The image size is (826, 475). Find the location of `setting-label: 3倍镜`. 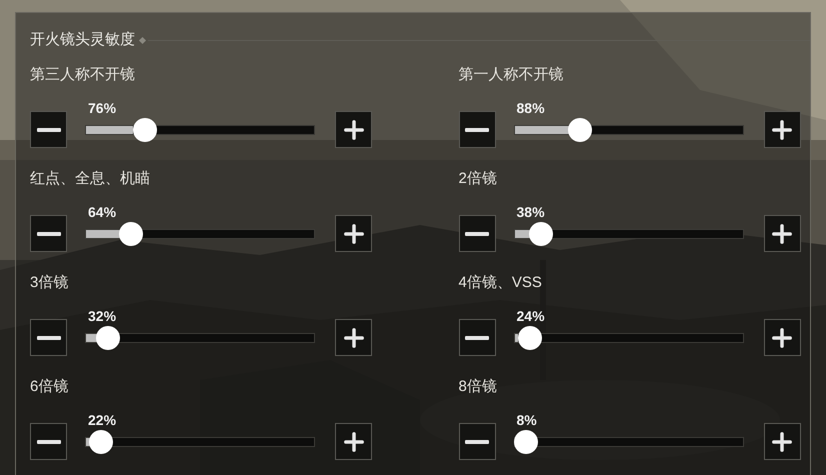

setting-label: 3倍镜 is located at coordinates (50, 283).